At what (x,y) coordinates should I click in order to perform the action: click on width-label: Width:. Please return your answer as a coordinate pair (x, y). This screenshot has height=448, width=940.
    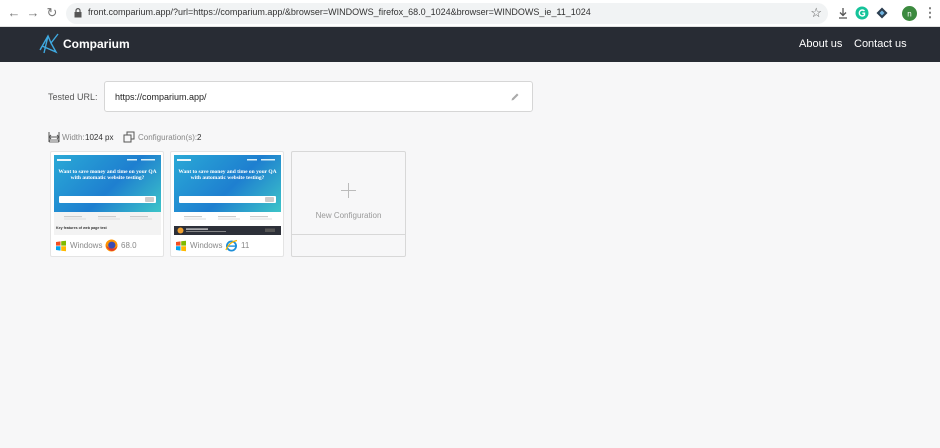
    Looking at the image, I should click on (73, 137).